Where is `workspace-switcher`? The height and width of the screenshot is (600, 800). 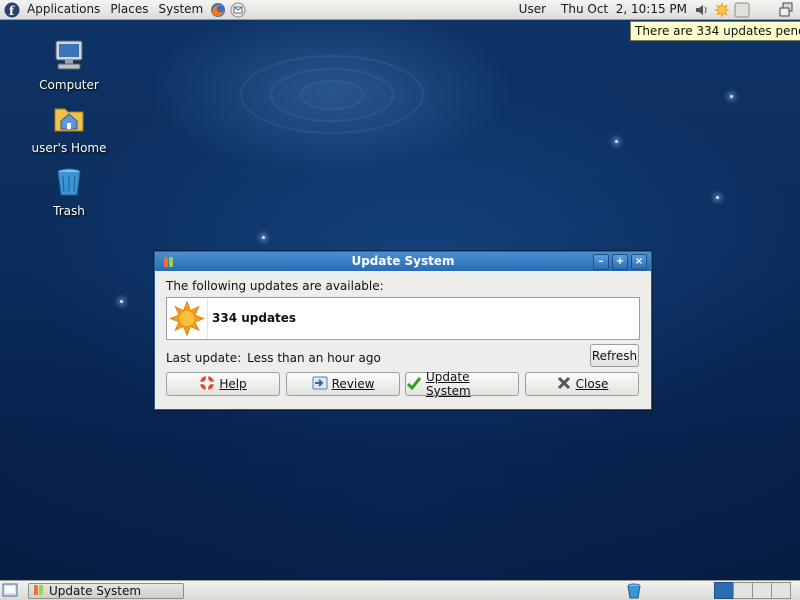 workspace-switcher is located at coordinates (752, 590).